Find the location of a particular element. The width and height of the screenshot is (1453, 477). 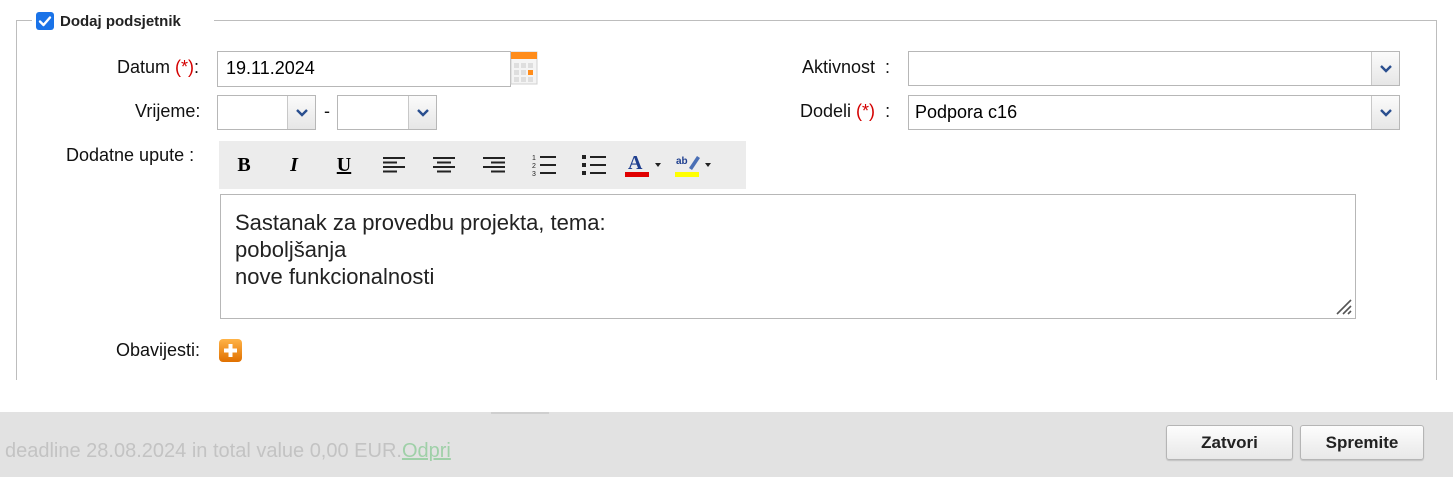

editor-toolbar: B I U 123 A ab is located at coordinates (482, 165).